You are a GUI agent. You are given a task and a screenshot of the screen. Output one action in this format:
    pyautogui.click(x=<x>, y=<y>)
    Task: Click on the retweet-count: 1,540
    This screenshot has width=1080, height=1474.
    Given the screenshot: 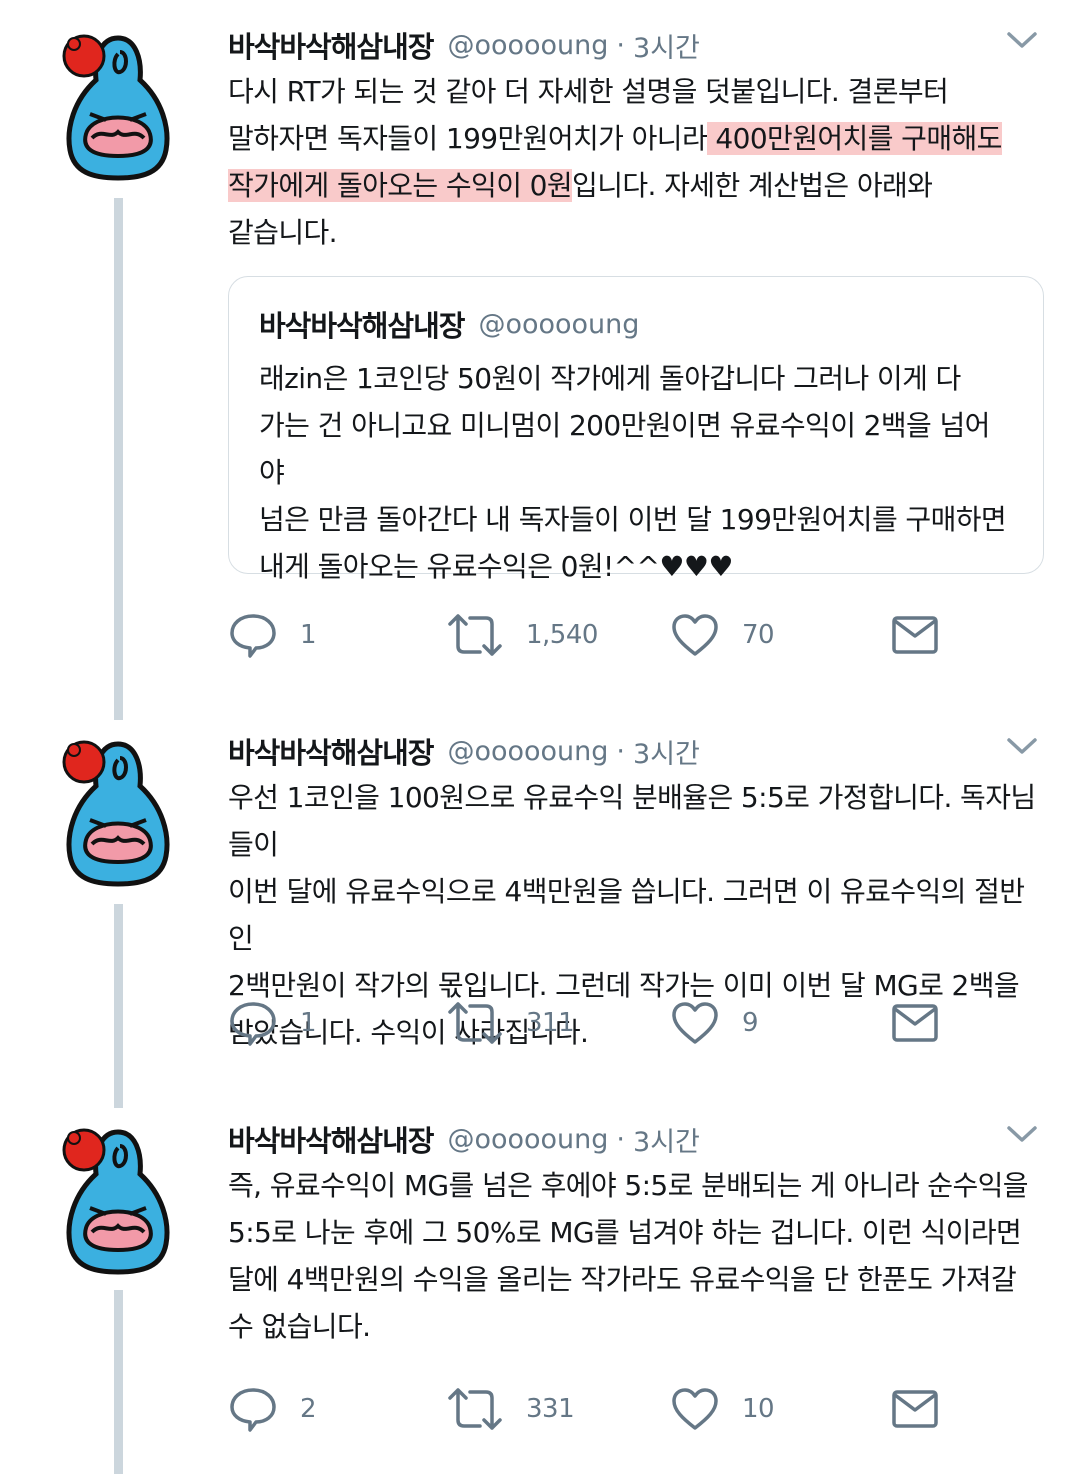 What is the action you would take?
    pyautogui.click(x=562, y=635)
    